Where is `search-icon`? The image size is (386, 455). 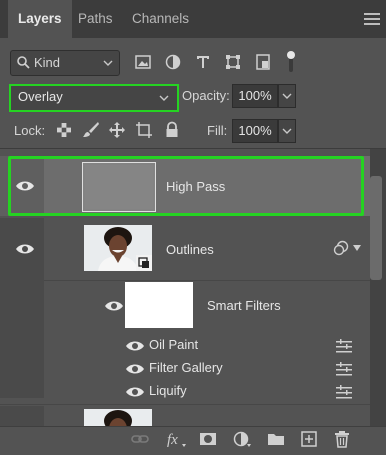
search-icon is located at coordinates (23, 62).